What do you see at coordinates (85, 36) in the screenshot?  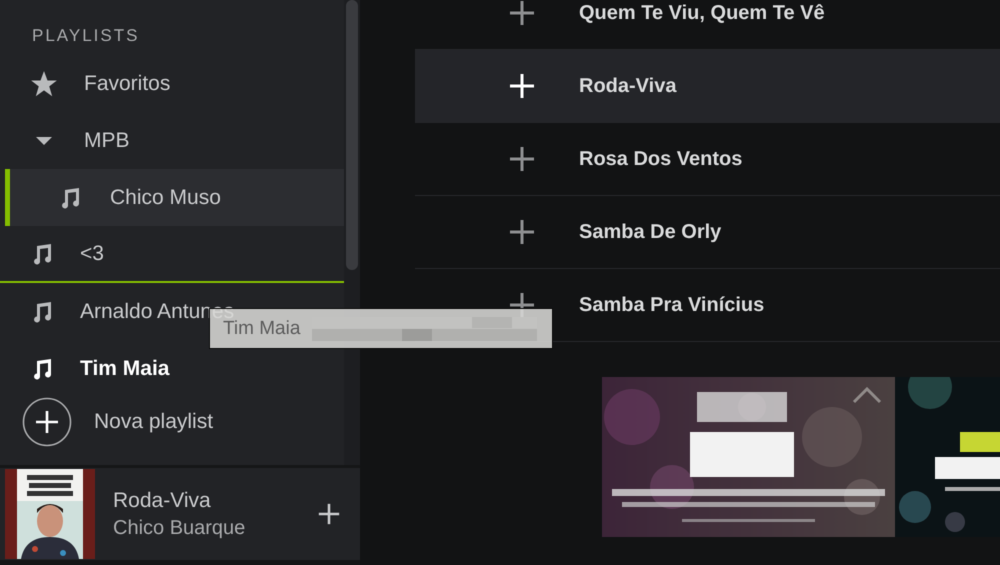 I see `section-heading: PLAYLISTS` at bounding box center [85, 36].